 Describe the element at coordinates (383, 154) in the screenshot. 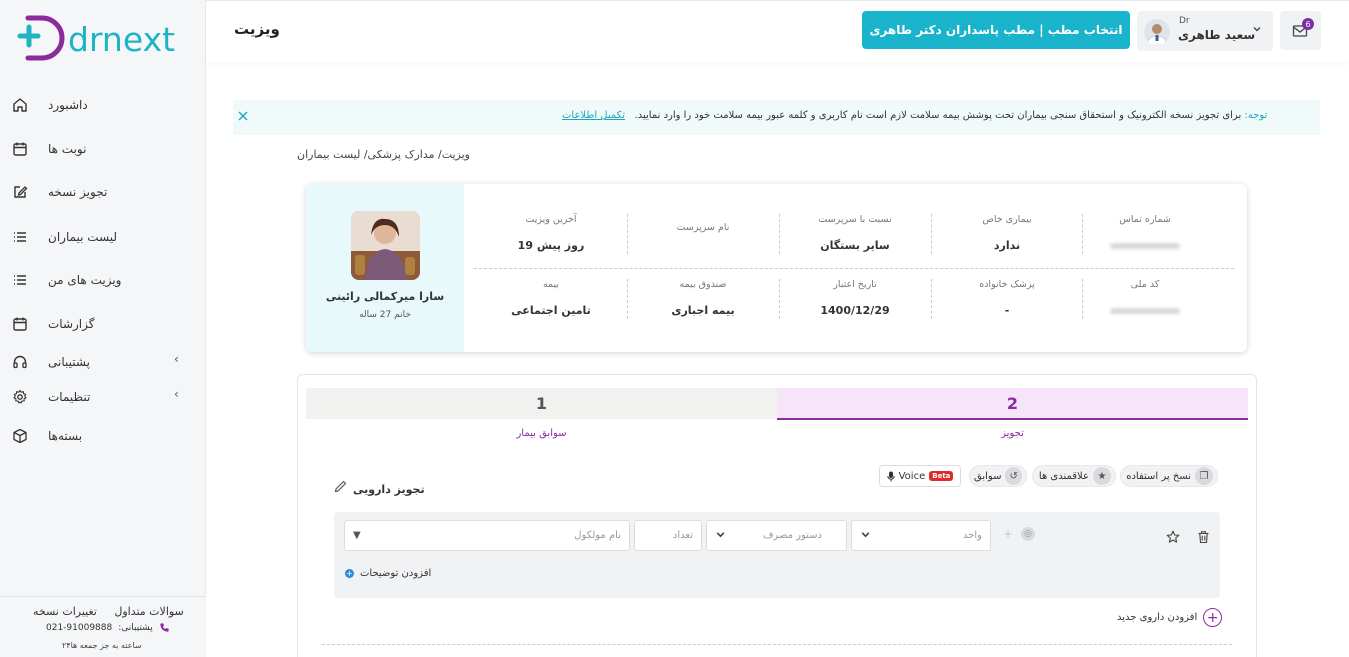

I see `breadcrumb: ویزیت/ مدارک پزشکی/ لیست بیماران` at that location.